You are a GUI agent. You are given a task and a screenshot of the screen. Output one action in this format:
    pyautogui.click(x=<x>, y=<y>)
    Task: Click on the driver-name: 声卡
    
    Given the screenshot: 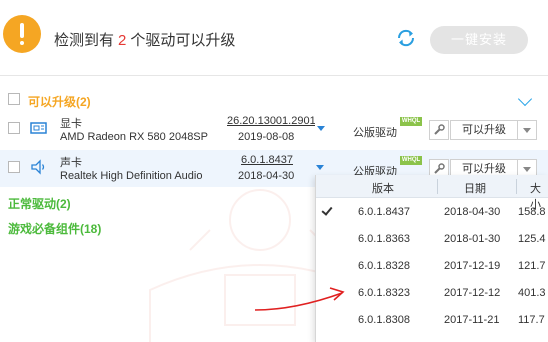 What is the action you would take?
    pyautogui.click(x=71, y=163)
    